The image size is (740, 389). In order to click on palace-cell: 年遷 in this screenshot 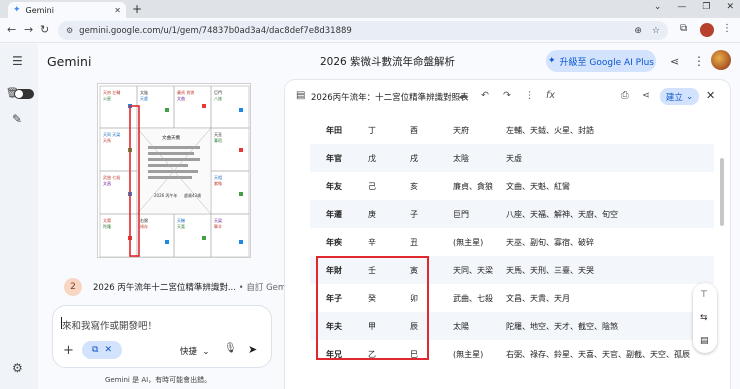, I will do `click(334, 214)`.